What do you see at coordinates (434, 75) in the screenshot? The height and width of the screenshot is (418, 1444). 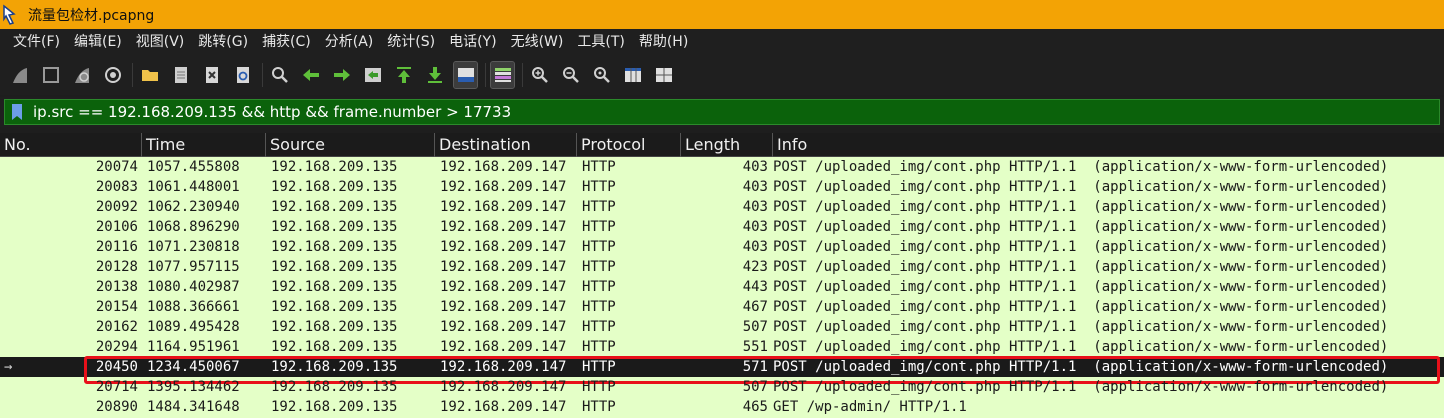 I see `last-packet-icon` at bounding box center [434, 75].